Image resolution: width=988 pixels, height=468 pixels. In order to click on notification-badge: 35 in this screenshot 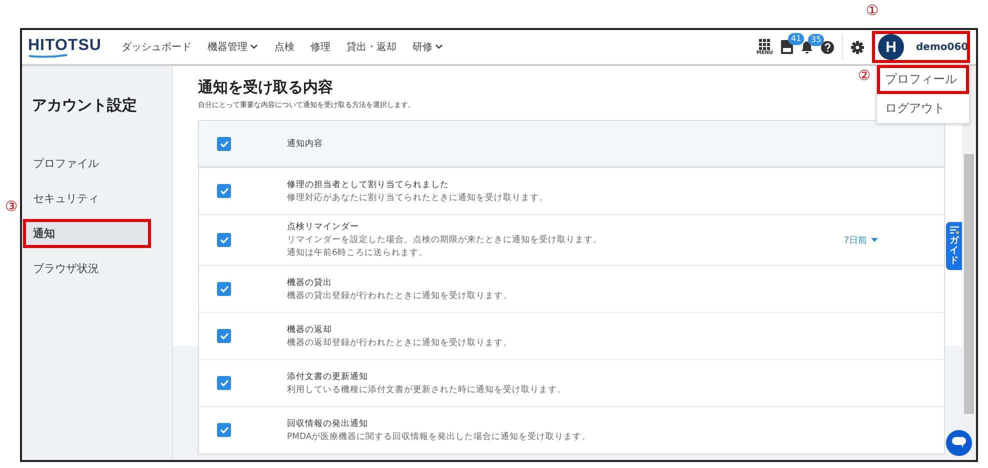, I will do `click(816, 40)`.